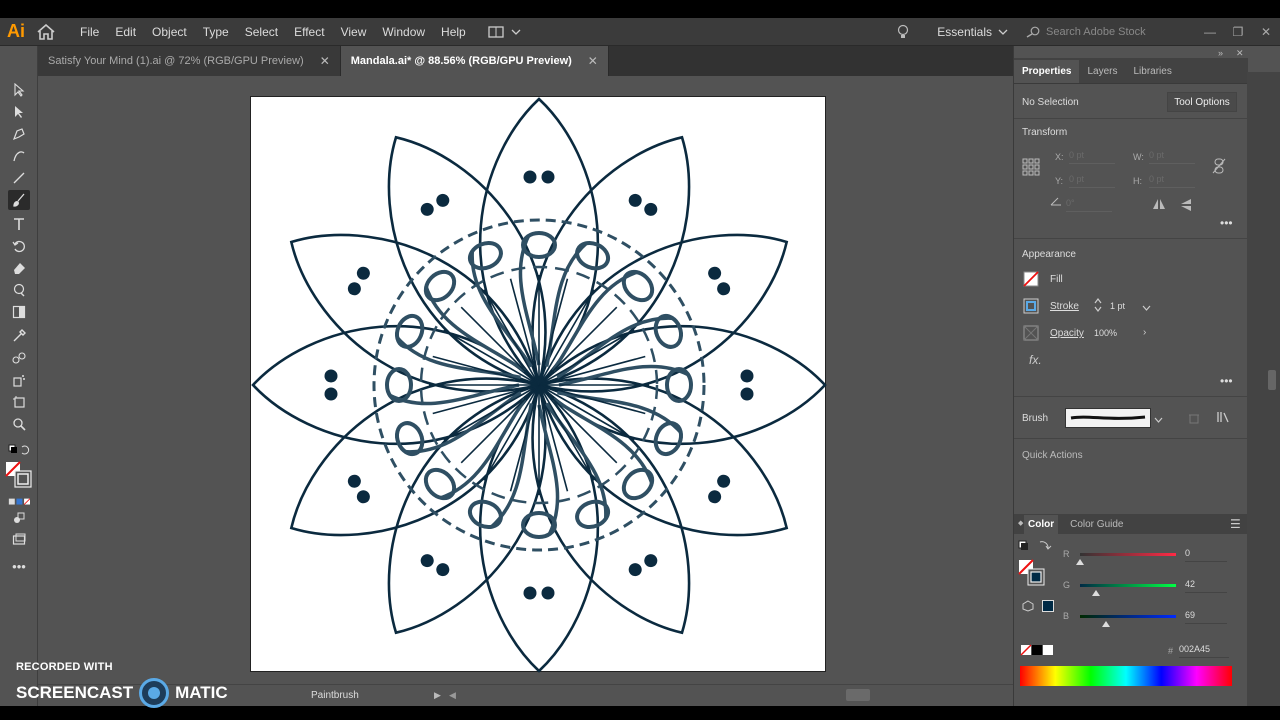  What do you see at coordinates (474, 61) in the screenshot?
I see `tab-mandala: Mandala.ai* @ 88.56% (RGB/GPU Preview) ✕` at bounding box center [474, 61].